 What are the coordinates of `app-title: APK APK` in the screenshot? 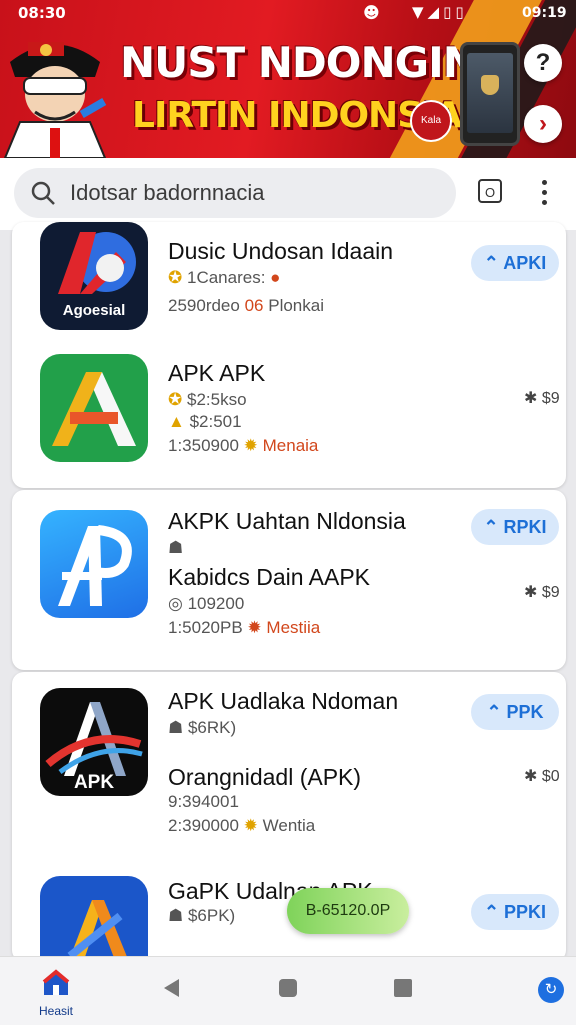 It's located at (216, 373).